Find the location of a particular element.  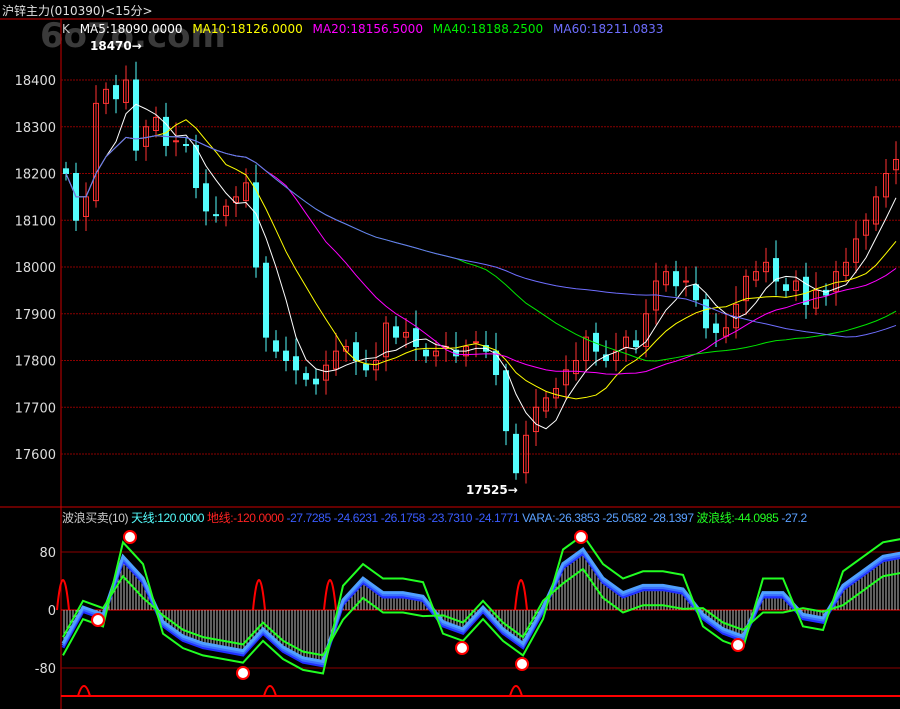

sub-y-tick-label: -80 is located at coordinates (45, 669).